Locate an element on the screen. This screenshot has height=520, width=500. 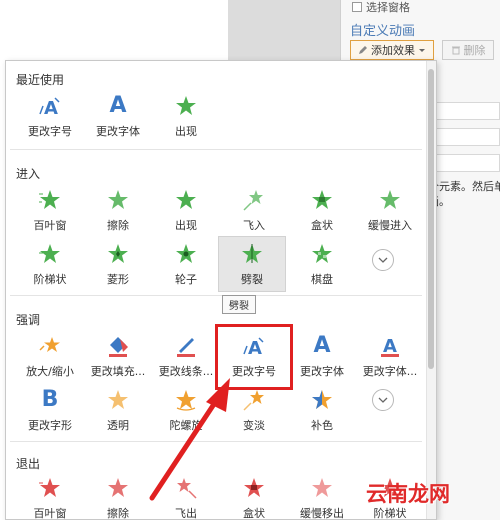
chevron-down-icon is located at coordinates (422, 50).